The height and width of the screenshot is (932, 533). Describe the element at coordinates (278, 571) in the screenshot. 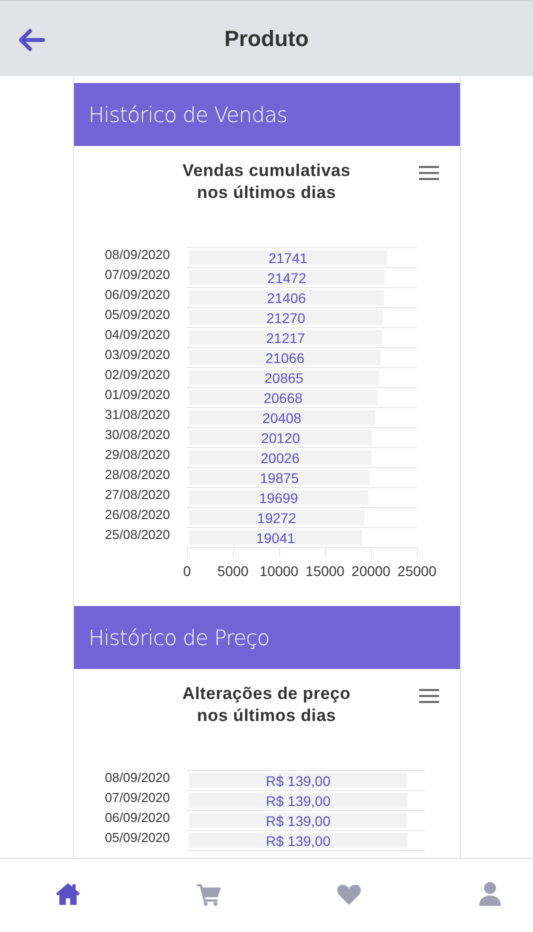

I see `axis-tick-label: 10000` at that location.